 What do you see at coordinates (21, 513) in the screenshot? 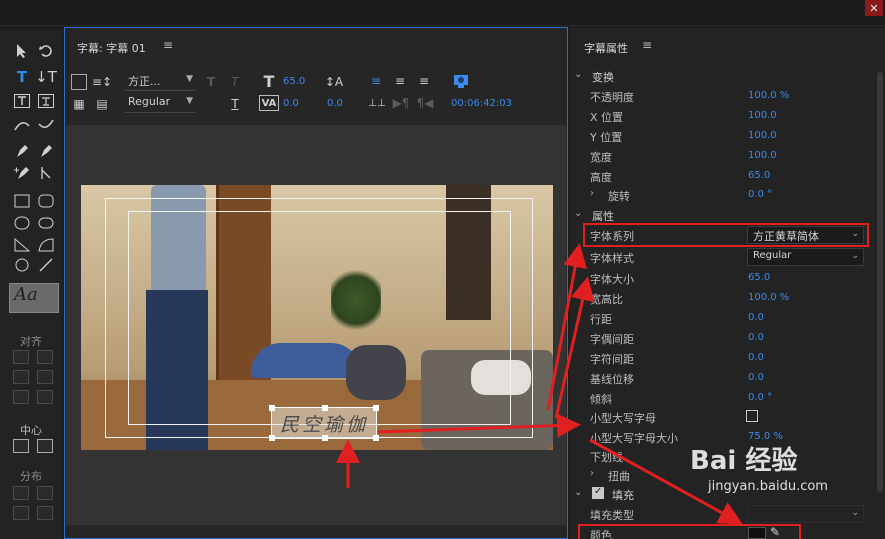
I see `distribute-right-button` at bounding box center [21, 513].